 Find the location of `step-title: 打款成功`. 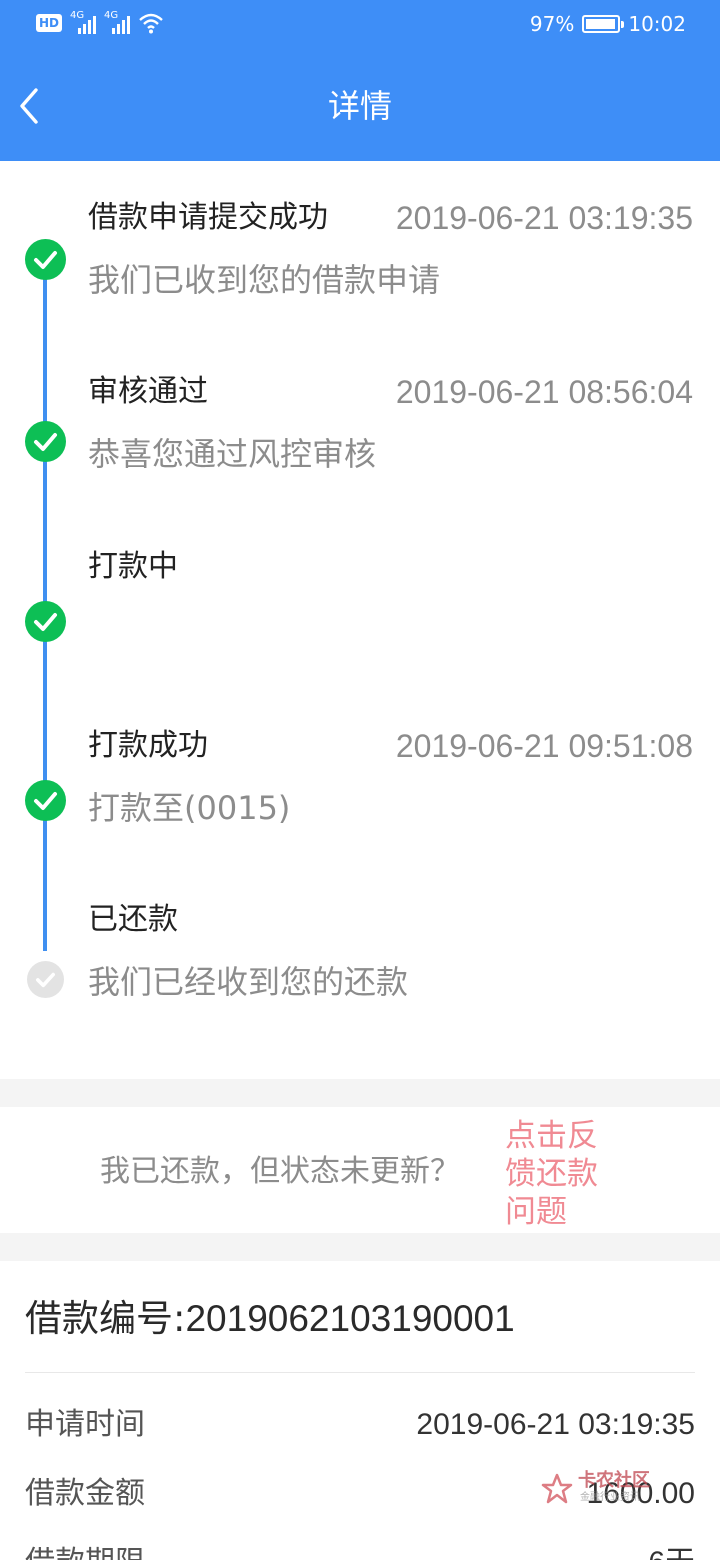

step-title: 打款成功 is located at coordinates (148, 745).